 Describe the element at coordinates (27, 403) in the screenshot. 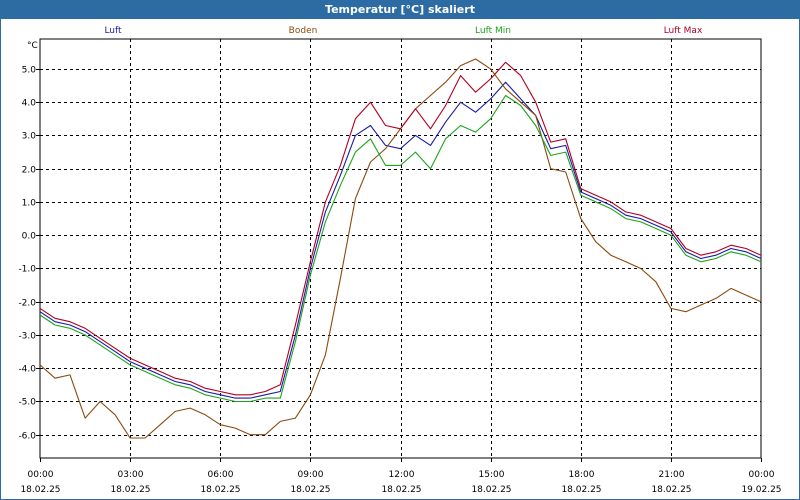

I see `y-tick-label: -5.0` at that location.